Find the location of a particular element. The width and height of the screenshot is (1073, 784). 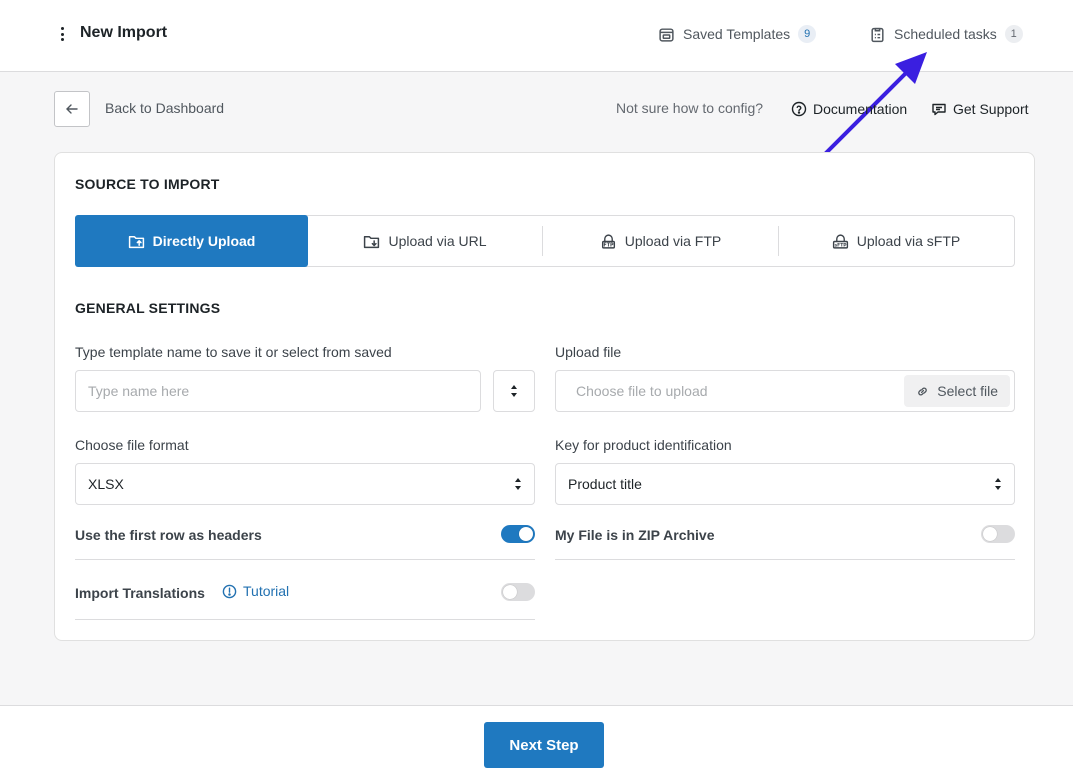

tab-label: Upload via URL is located at coordinates (437, 241).